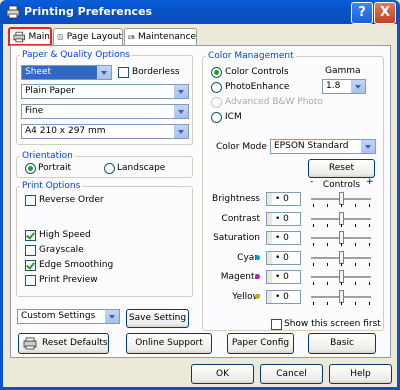 The height and width of the screenshot is (390, 400). Describe the element at coordinates (362, 13) in the screenshot. I see `help-title-button: ?` at that location.